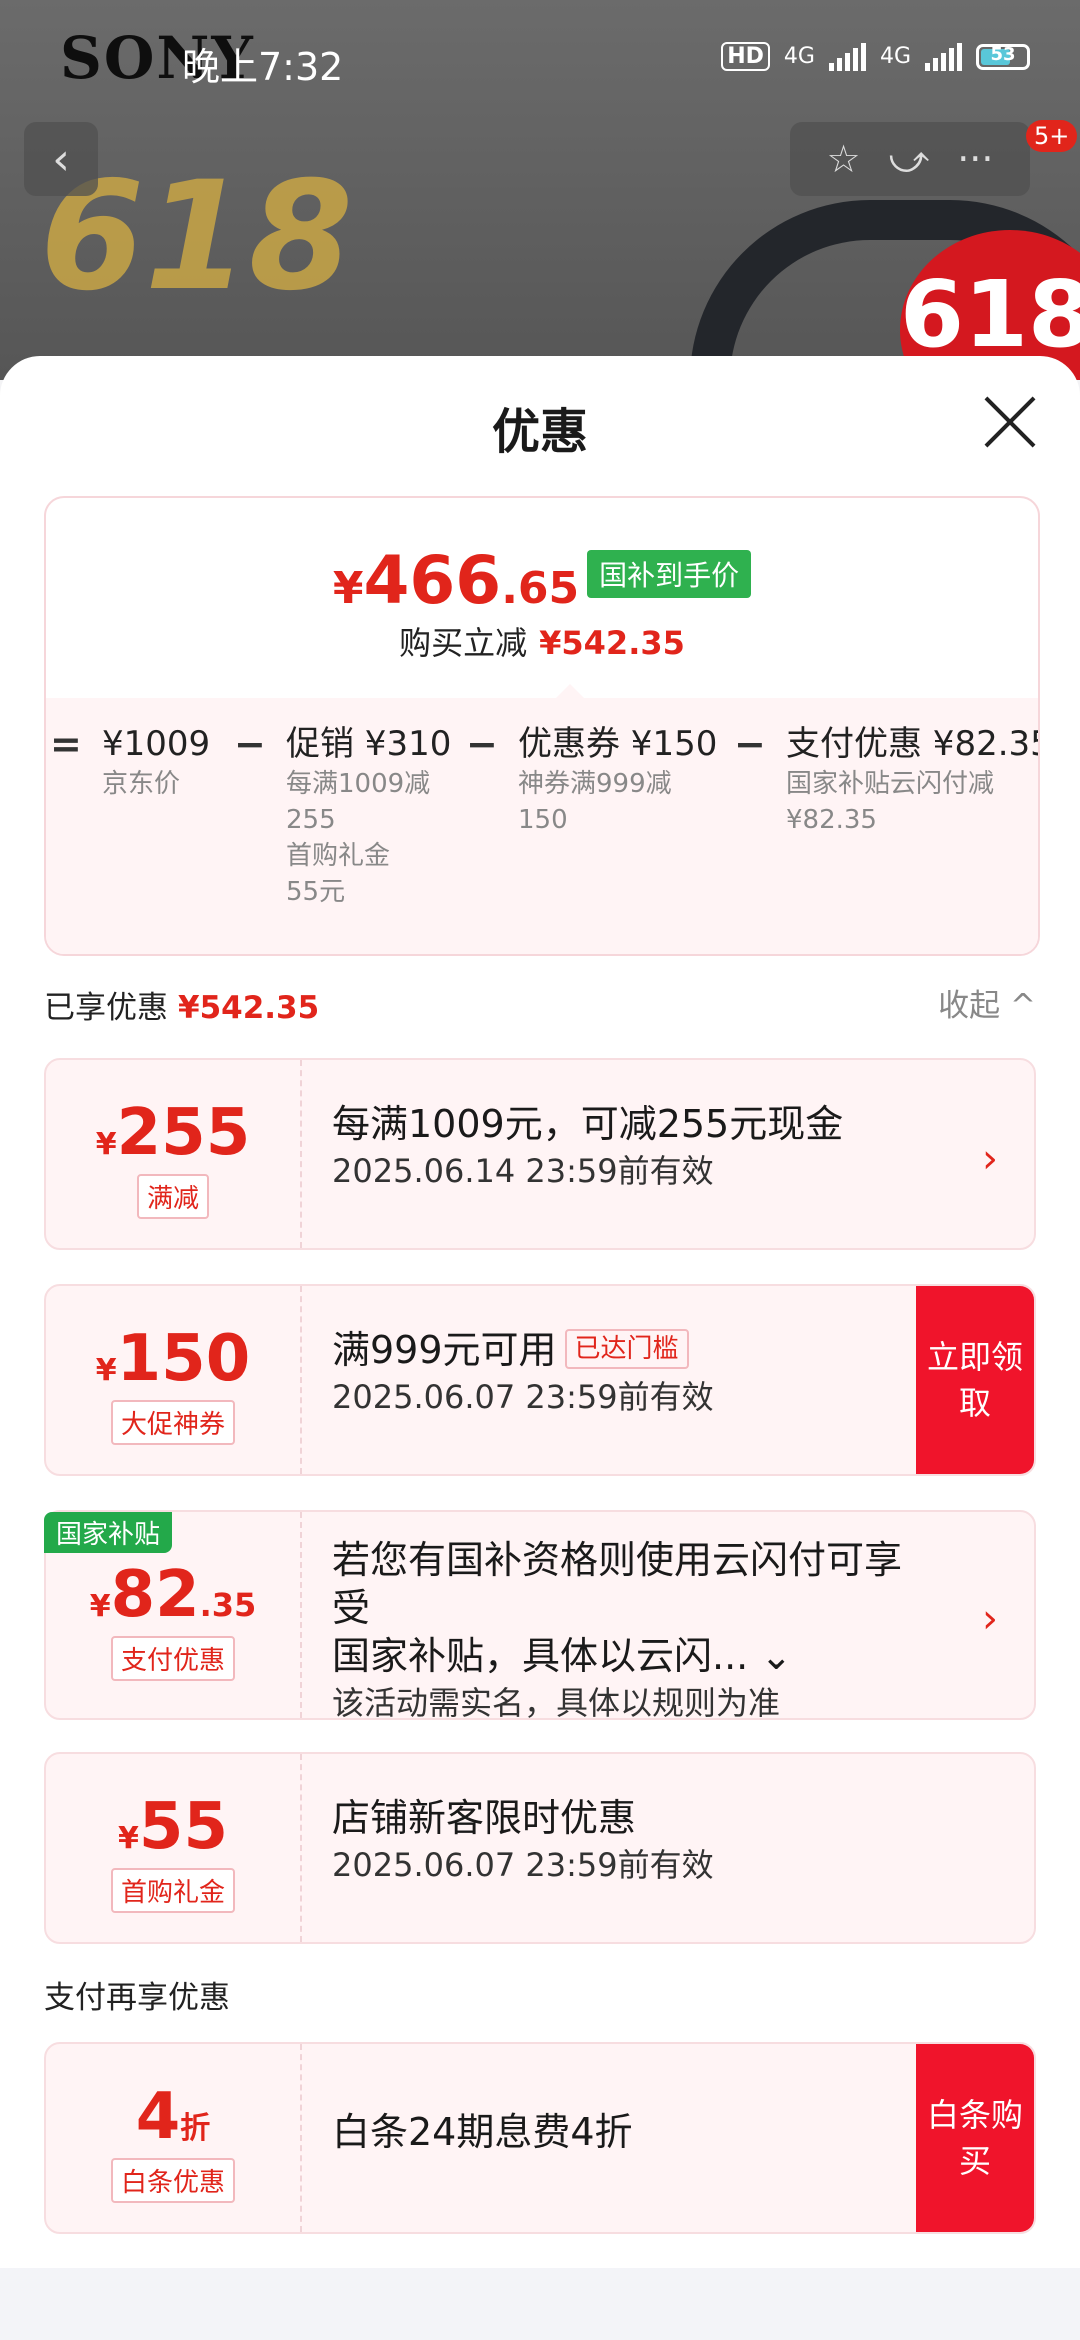 The image size is (1080, 2340). I want to click on more-icon: ···, so click(975, 159).